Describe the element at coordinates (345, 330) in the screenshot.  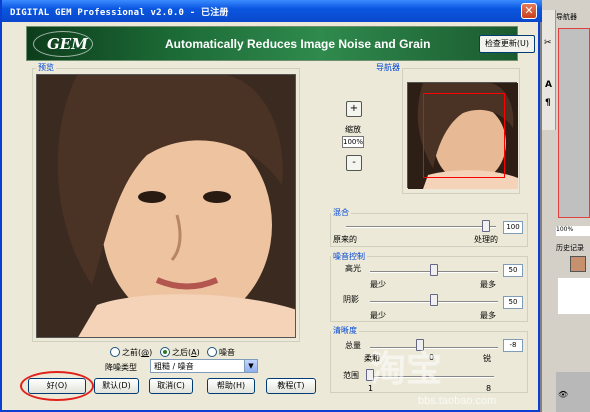
I see `sharpness-group-label: 清晰度` at that location.